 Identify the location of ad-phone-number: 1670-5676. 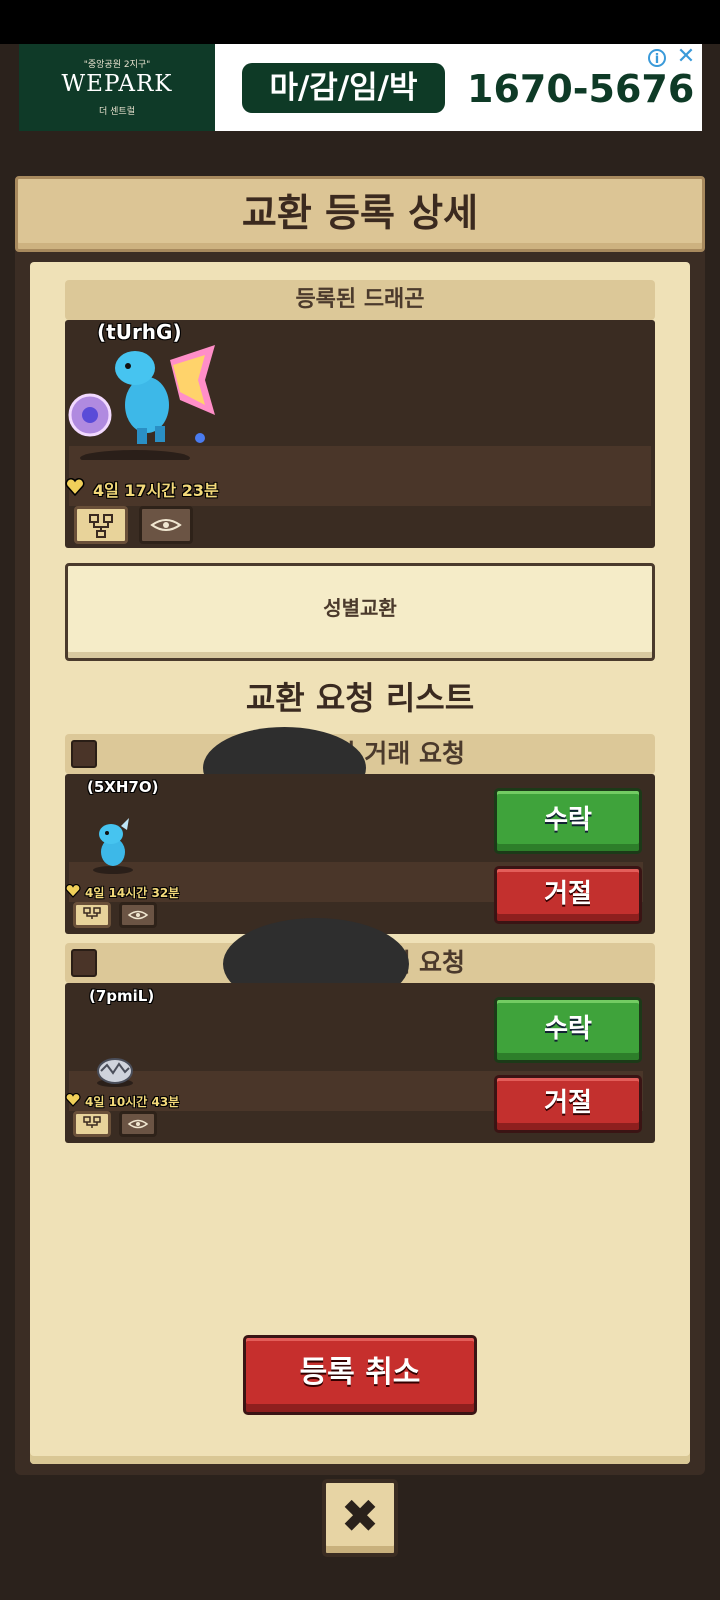
(581, 89).